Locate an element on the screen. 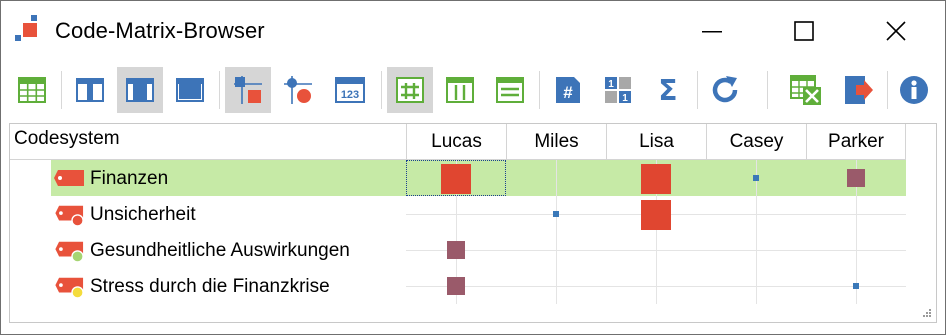  matrix-cell-finanzen-parker is located at coordinates (856, 178).